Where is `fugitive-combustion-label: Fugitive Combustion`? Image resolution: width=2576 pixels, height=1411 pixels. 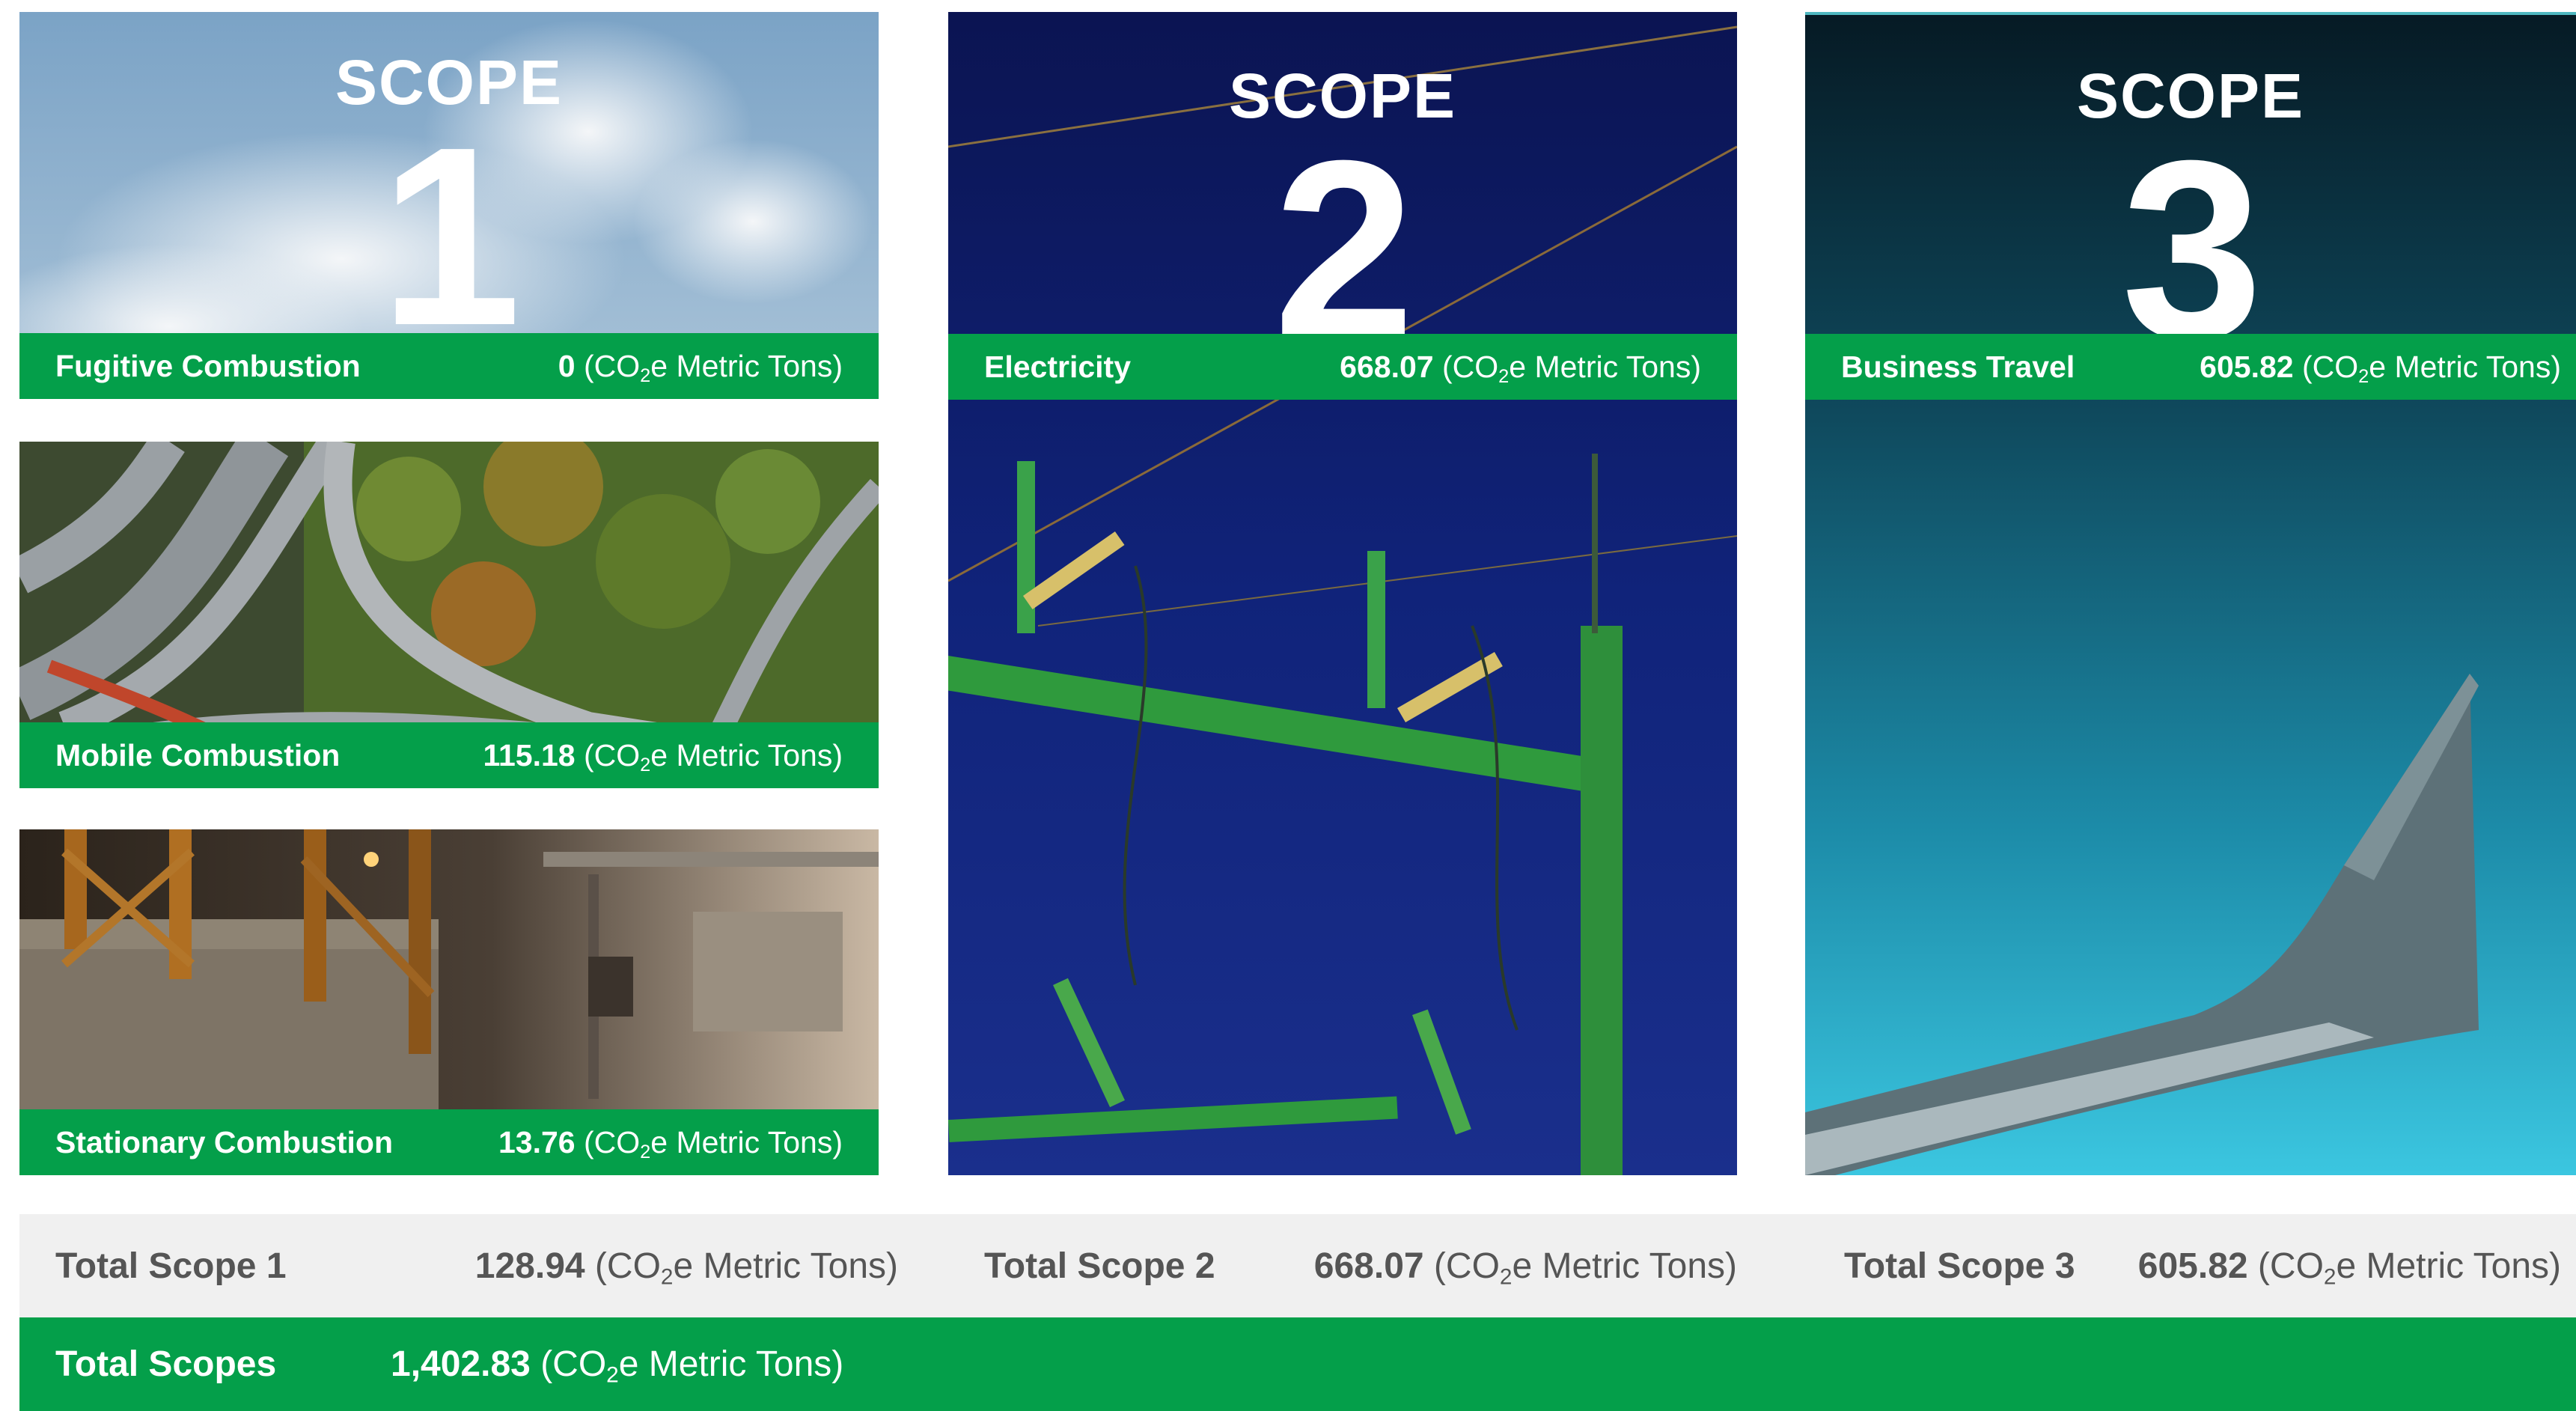
fugitive-combustion-label: Fugitive Combustion is located at coordinates (208, 365).